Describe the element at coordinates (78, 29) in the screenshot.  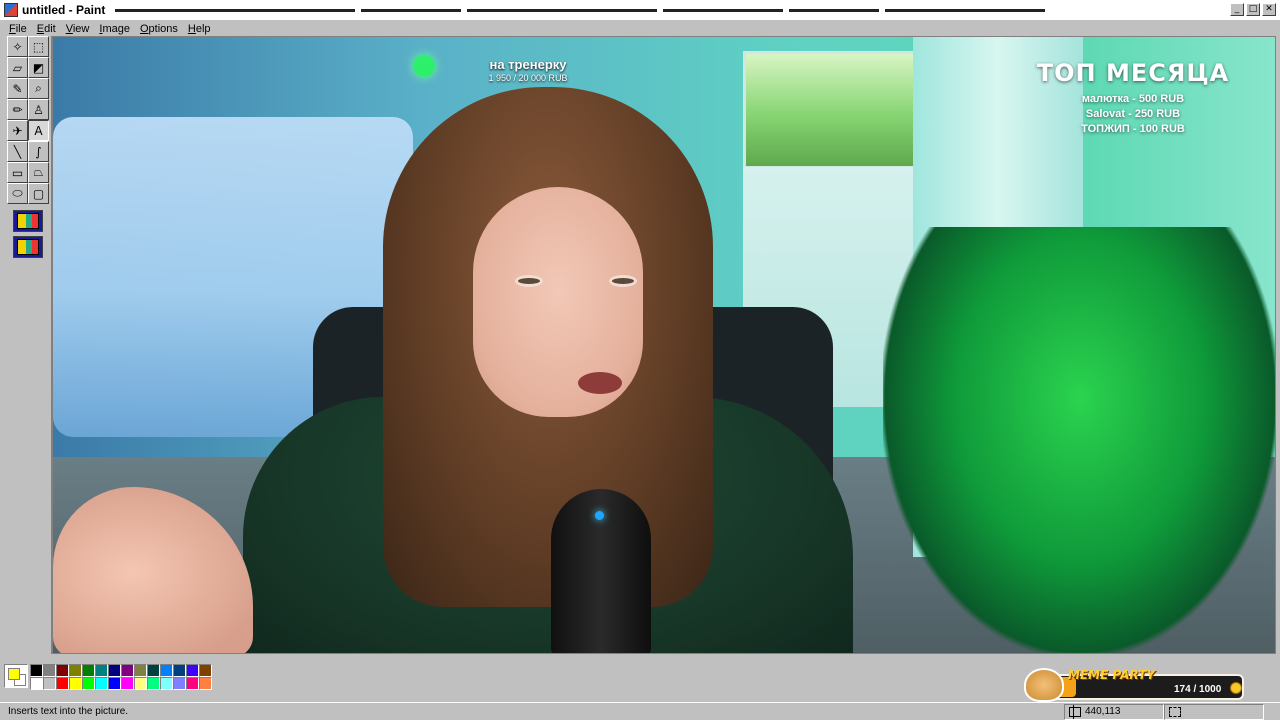
I see `menu-view: View` at that location.